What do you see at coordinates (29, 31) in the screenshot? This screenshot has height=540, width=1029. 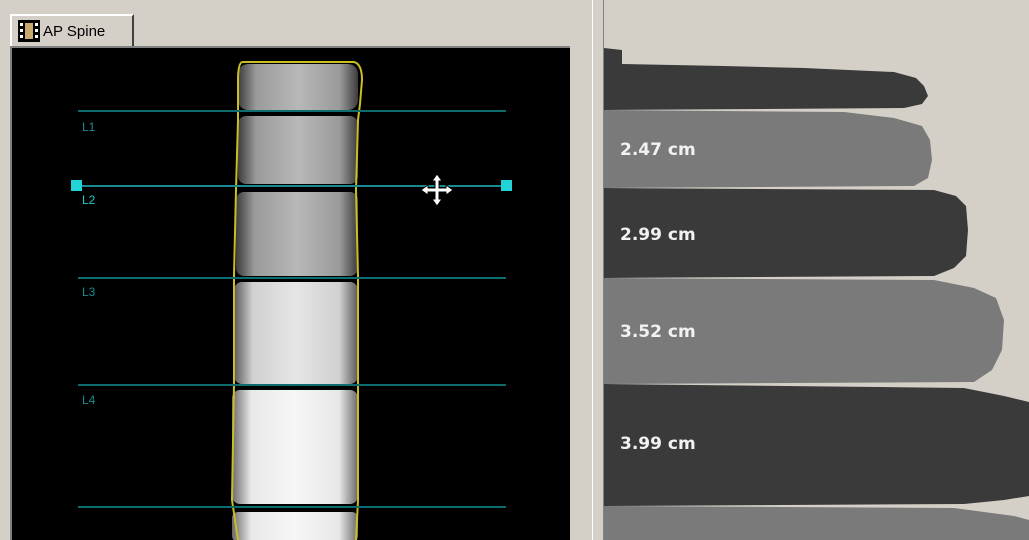 I see `film-strip-icon` at bounding box center [29, 31].